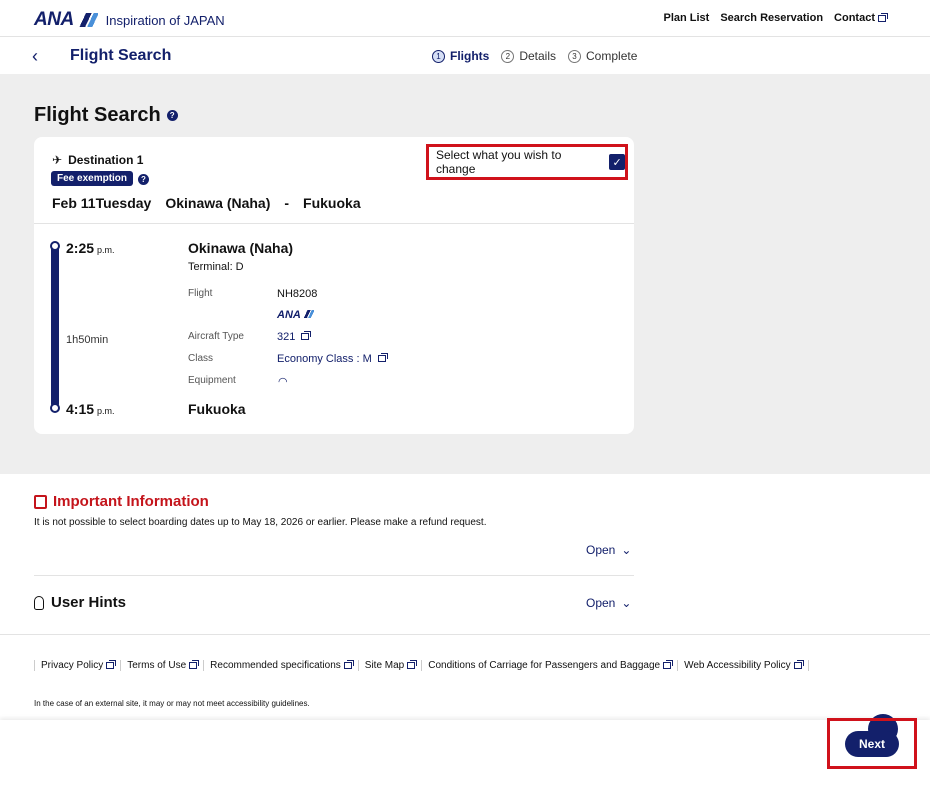 Image resolution: width=930 pixels, height=789 pixels. Describe the element at coordinates (612, 56) in the screenshot. I see `step-label: Complete` at that location.